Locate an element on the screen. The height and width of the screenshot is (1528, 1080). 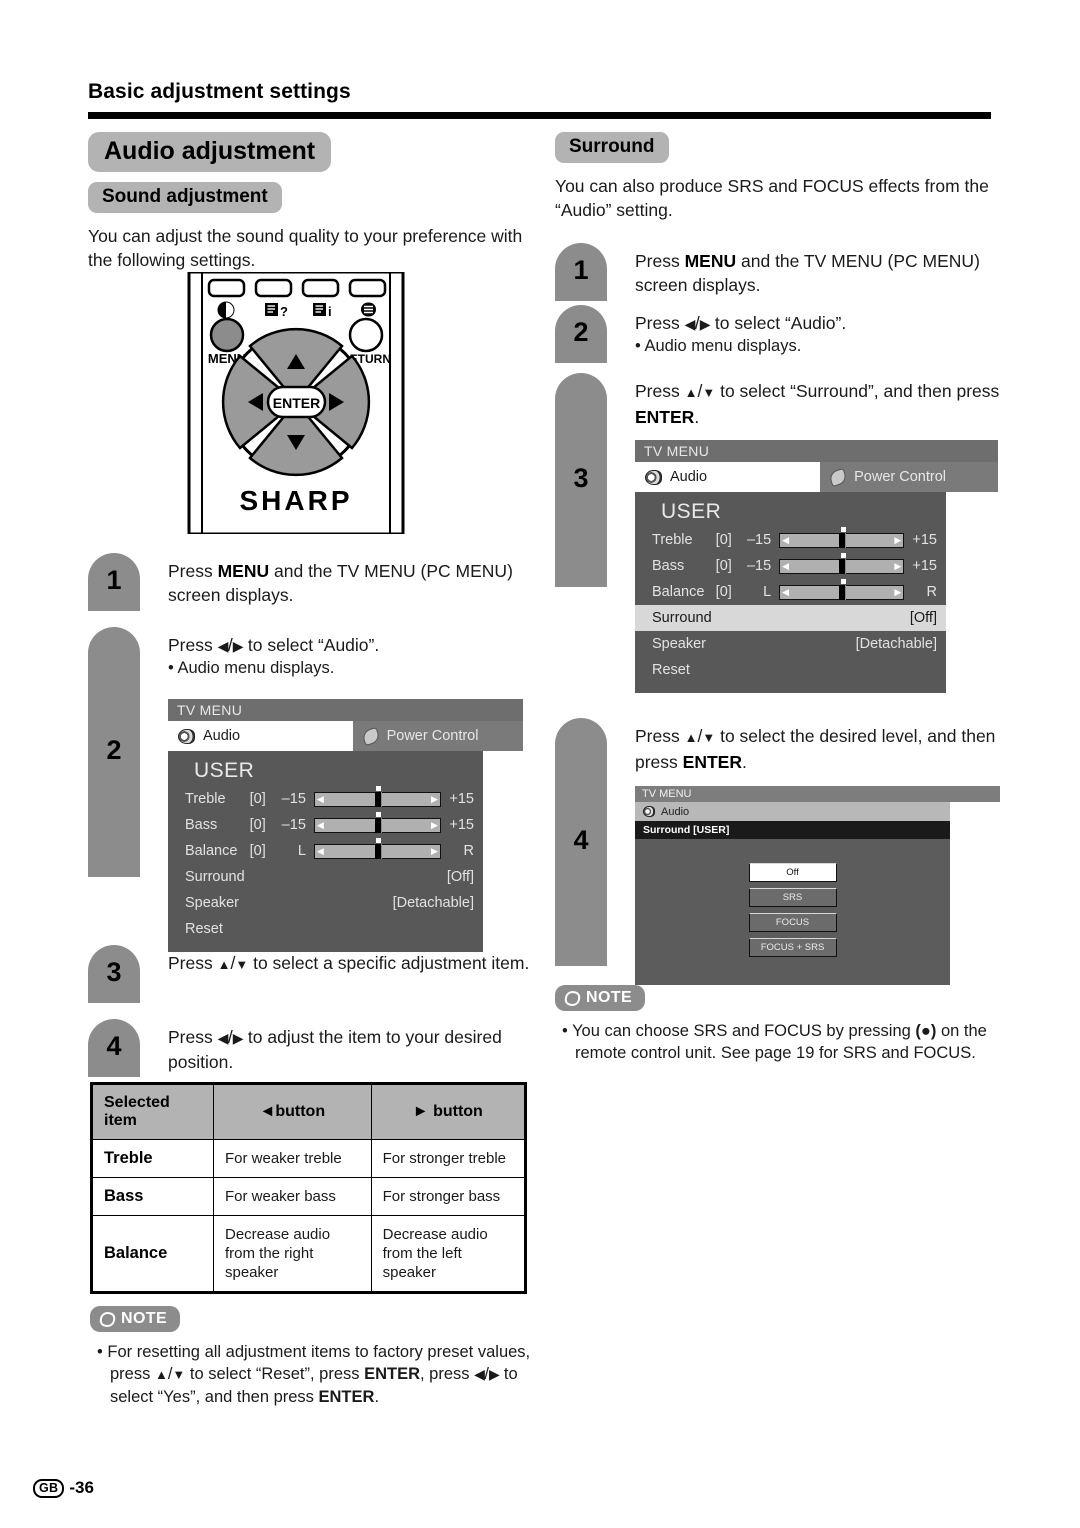
surround-option-srs: SRS is located at coordinates (792, 897).